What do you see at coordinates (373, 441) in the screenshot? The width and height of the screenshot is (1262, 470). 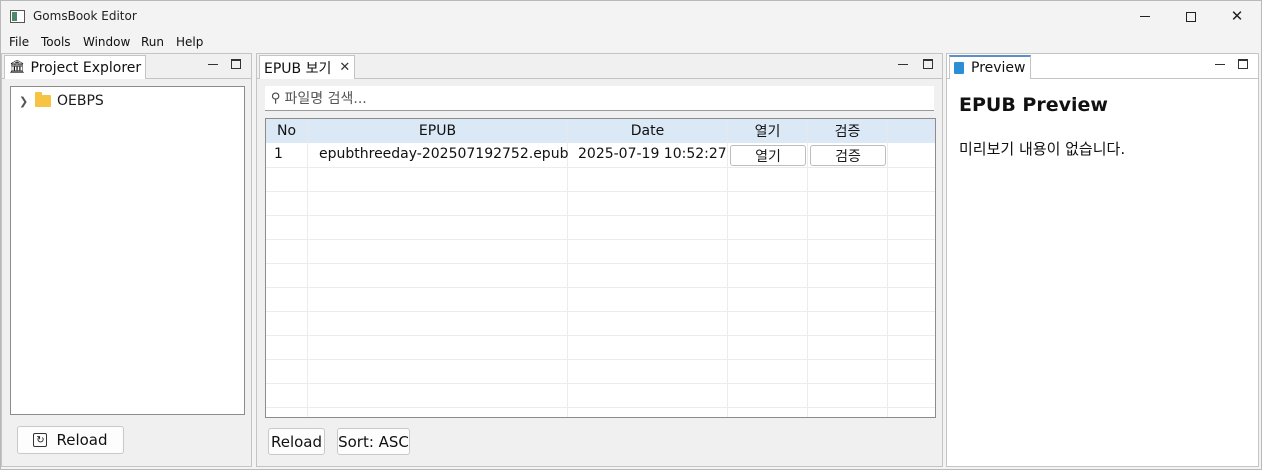 I see `sort-button: Sort: ASC` at bounding box center [373, 441].